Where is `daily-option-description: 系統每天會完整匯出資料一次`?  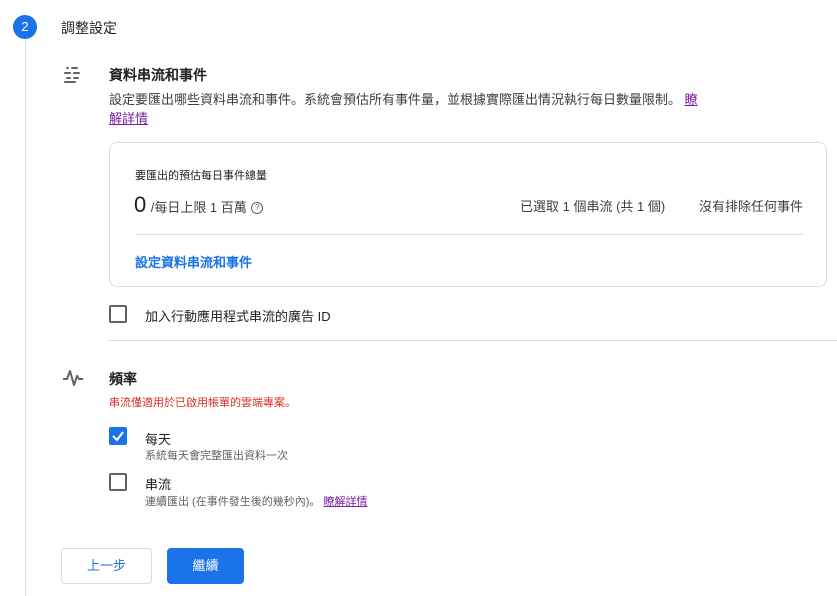
daily-option-description: 系統每天會完整匯出資料一次 is located at coordinates (216, 456).